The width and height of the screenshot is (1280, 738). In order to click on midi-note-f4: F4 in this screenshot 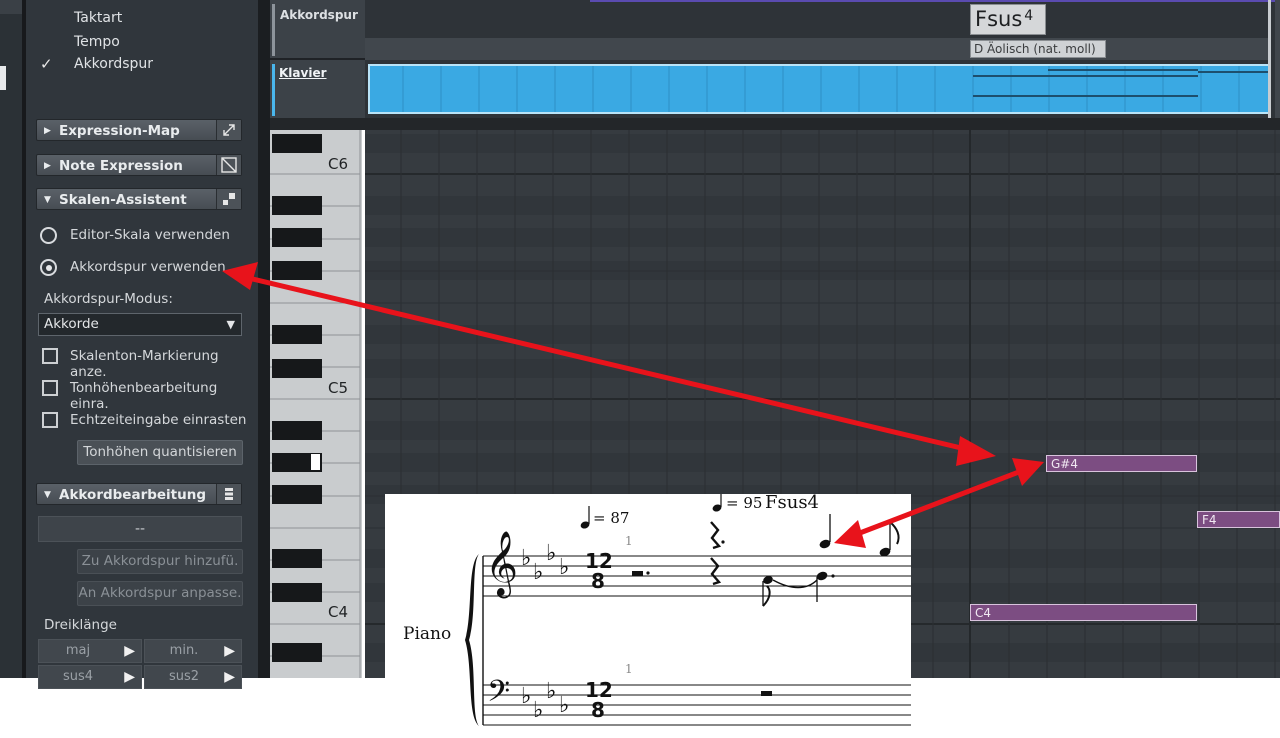, I will do `click(1238, 519)`.